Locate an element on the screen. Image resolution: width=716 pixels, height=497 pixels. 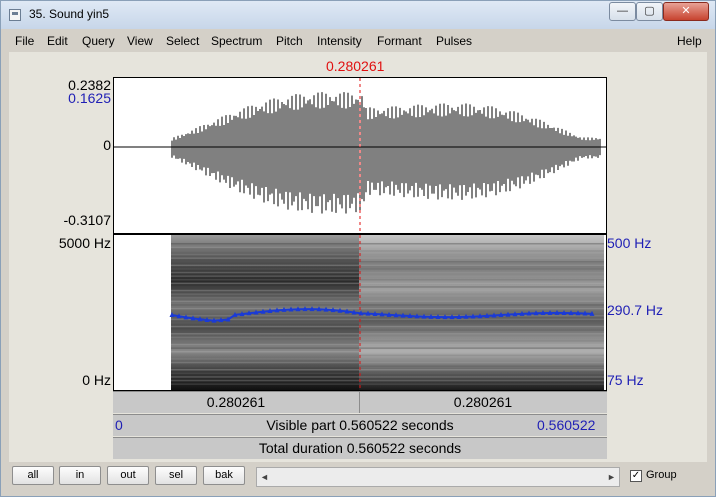
pitch-axis-max: 500 Hz is located at coordinates (629, 243).